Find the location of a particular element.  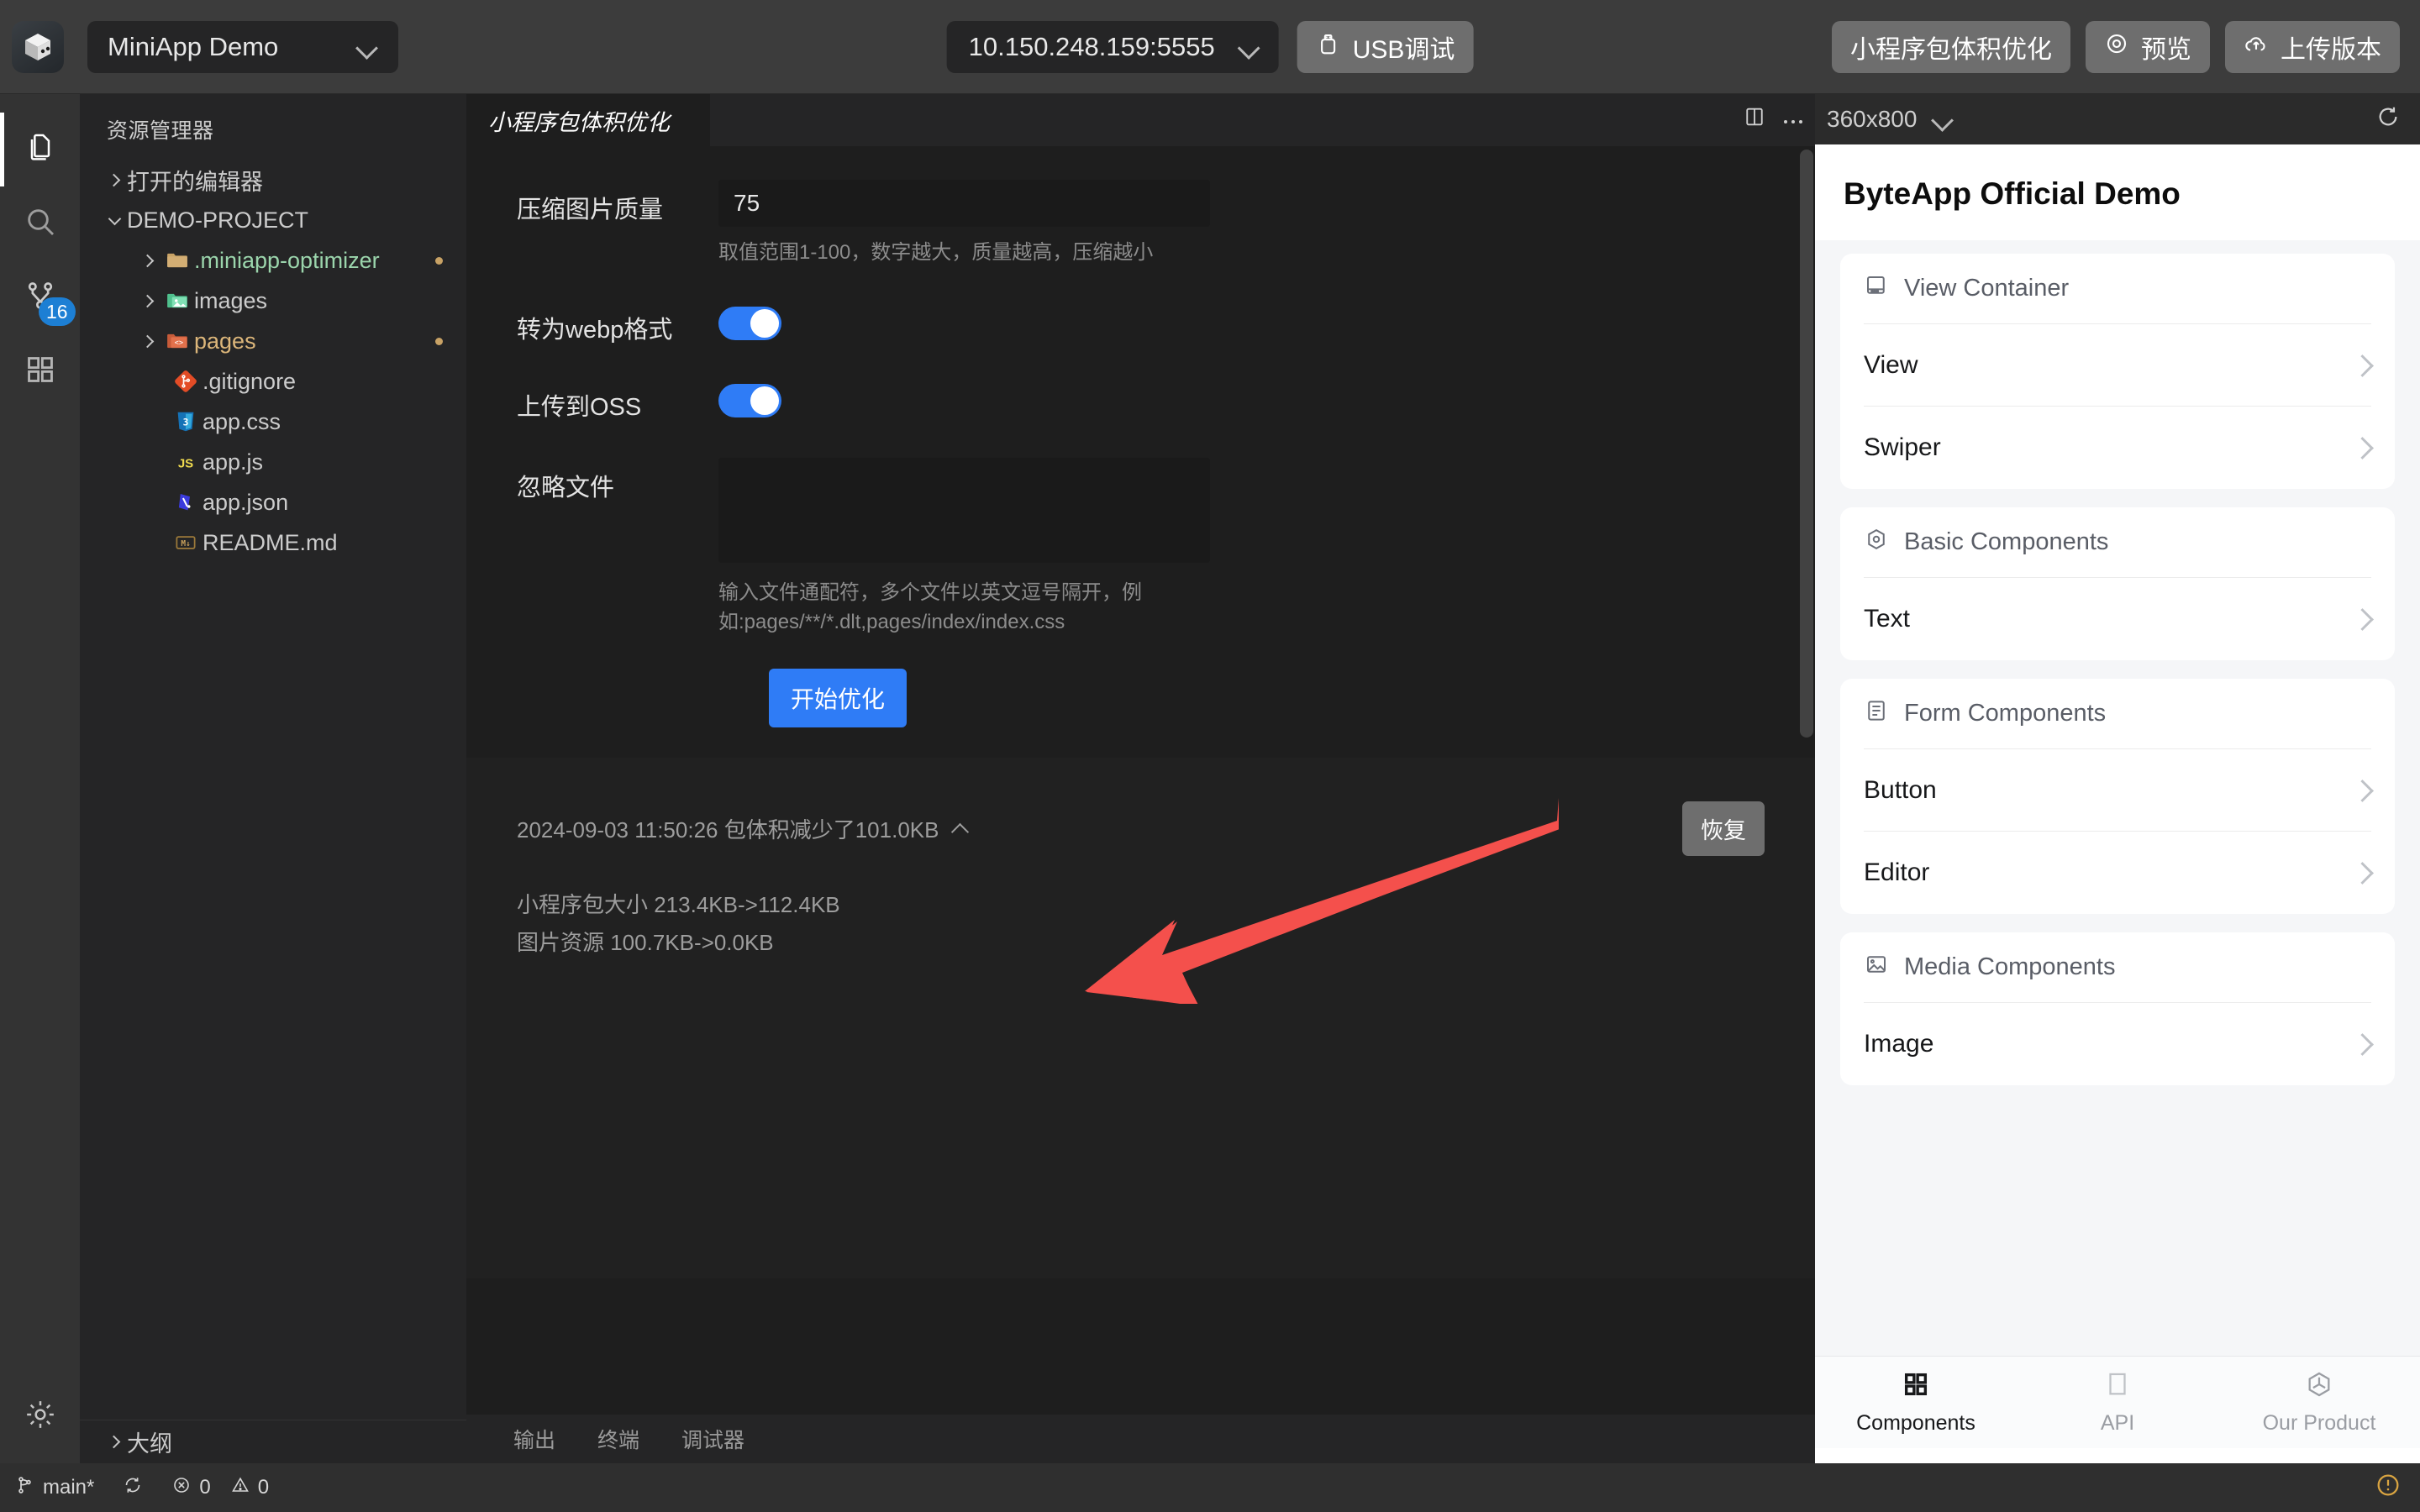

webp-toggle is located at coordinates (749, 323).